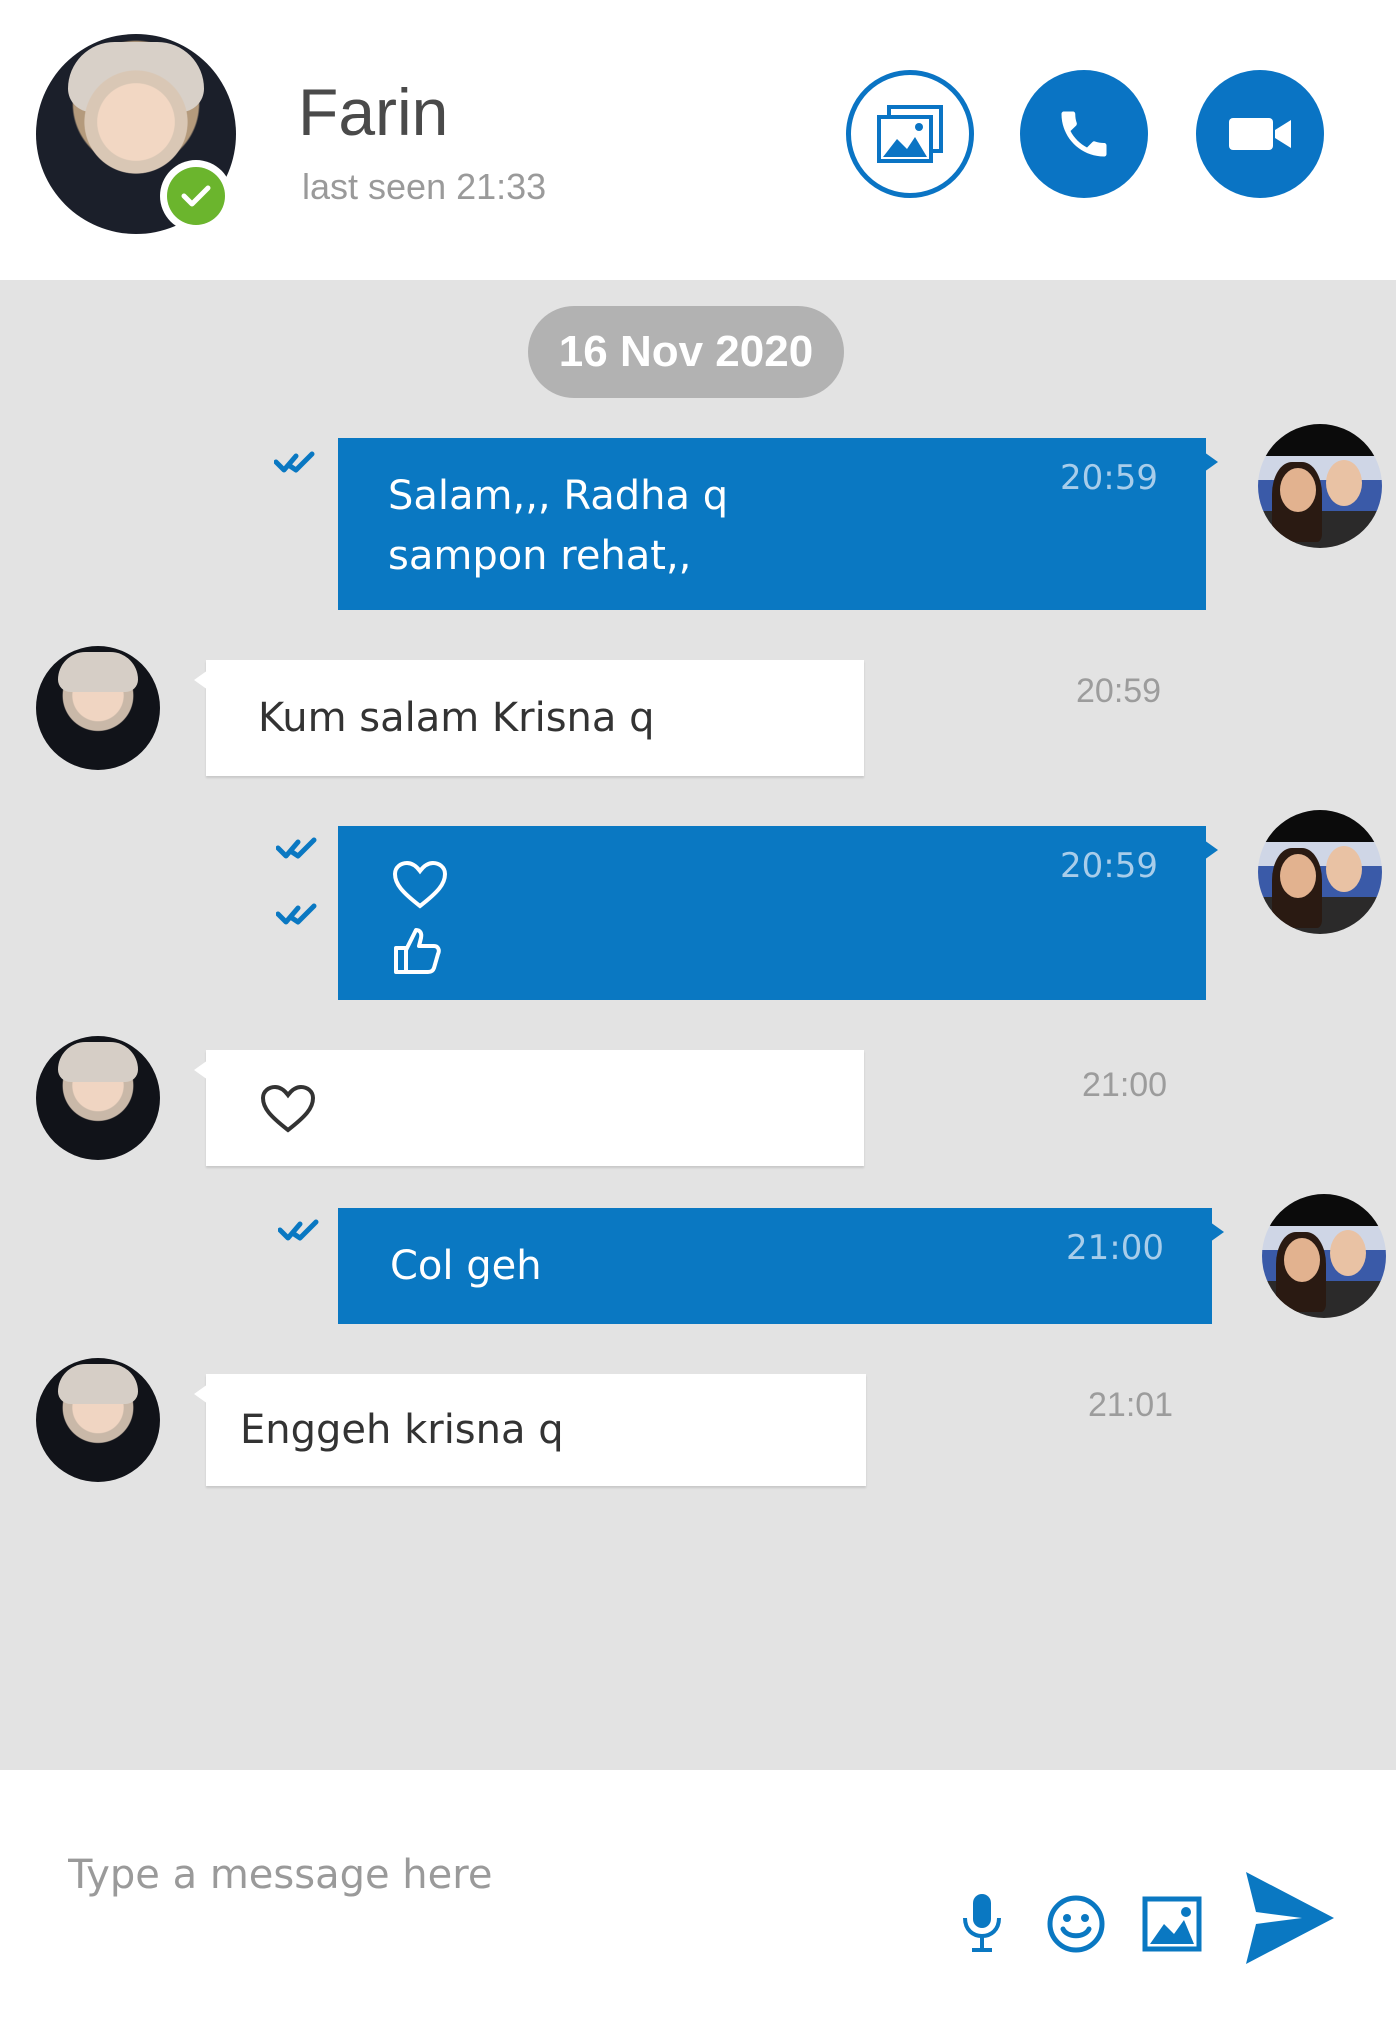 This screenshot has height=2018, width=1396. I want to click on online-status-badge, so click(196, 196).